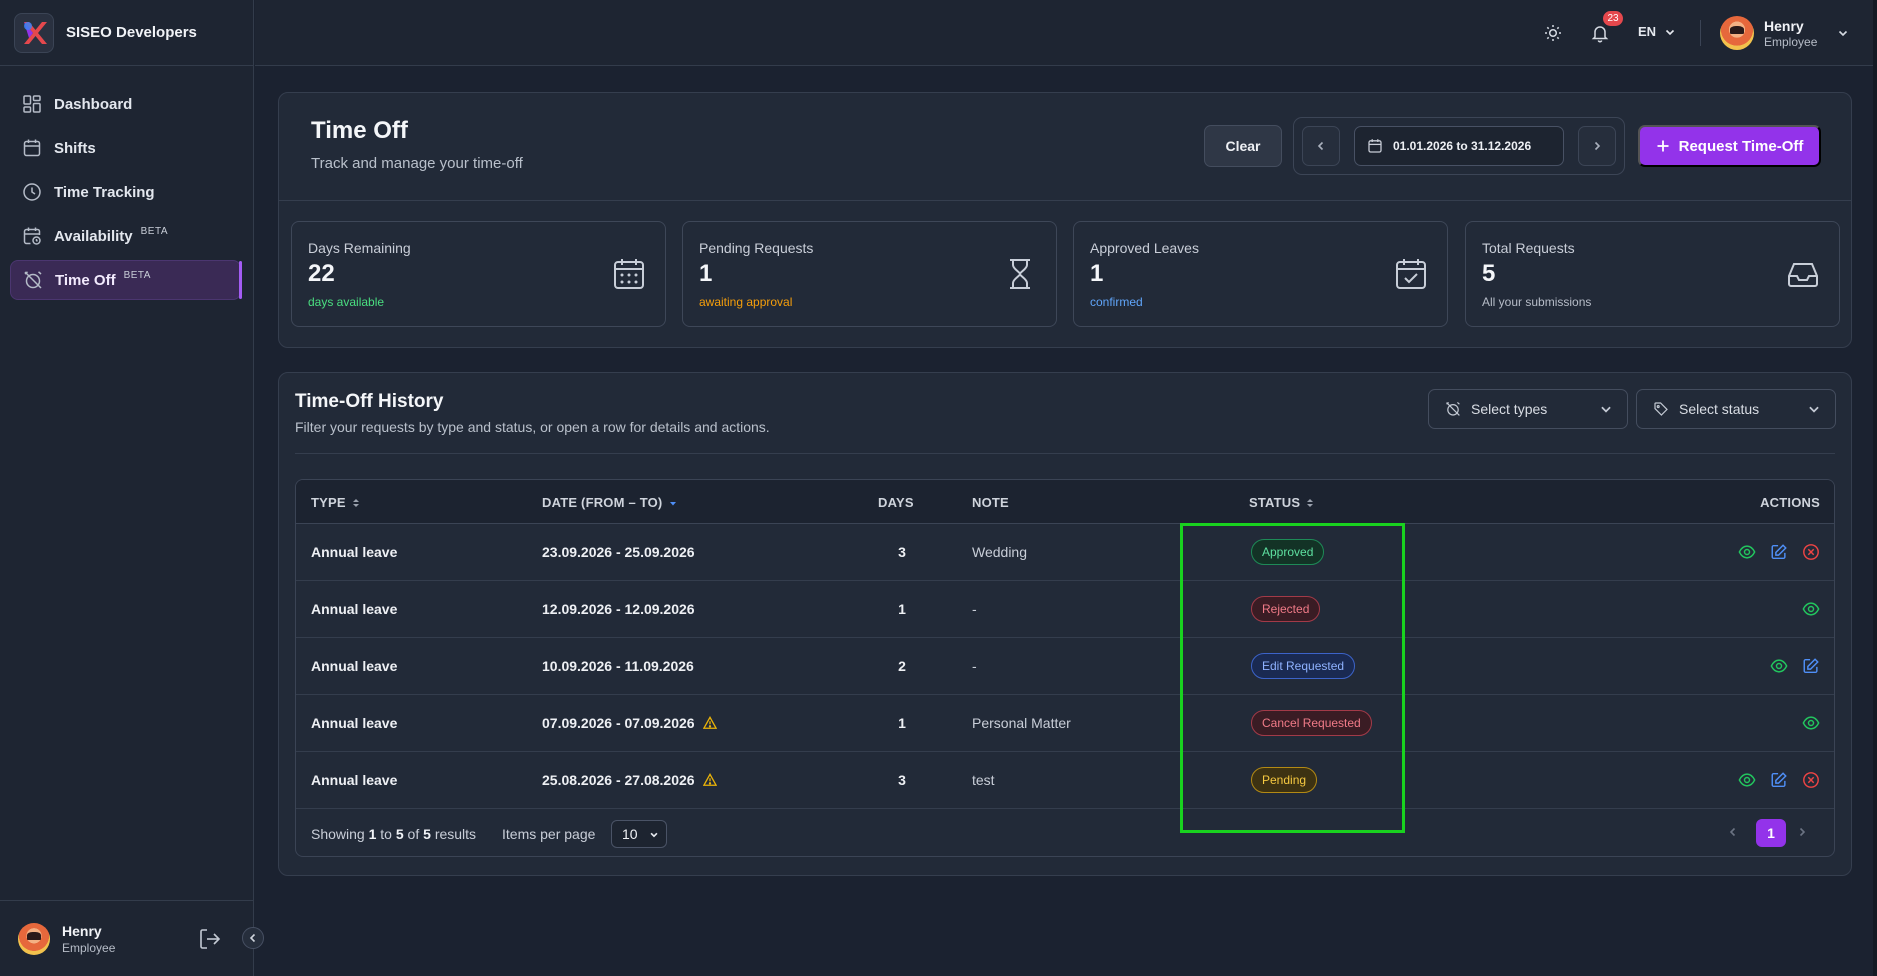 The height and width of the screenshot is (976, 1877). I want to click on user-menu: Henry Employee, so click(1784, 33).